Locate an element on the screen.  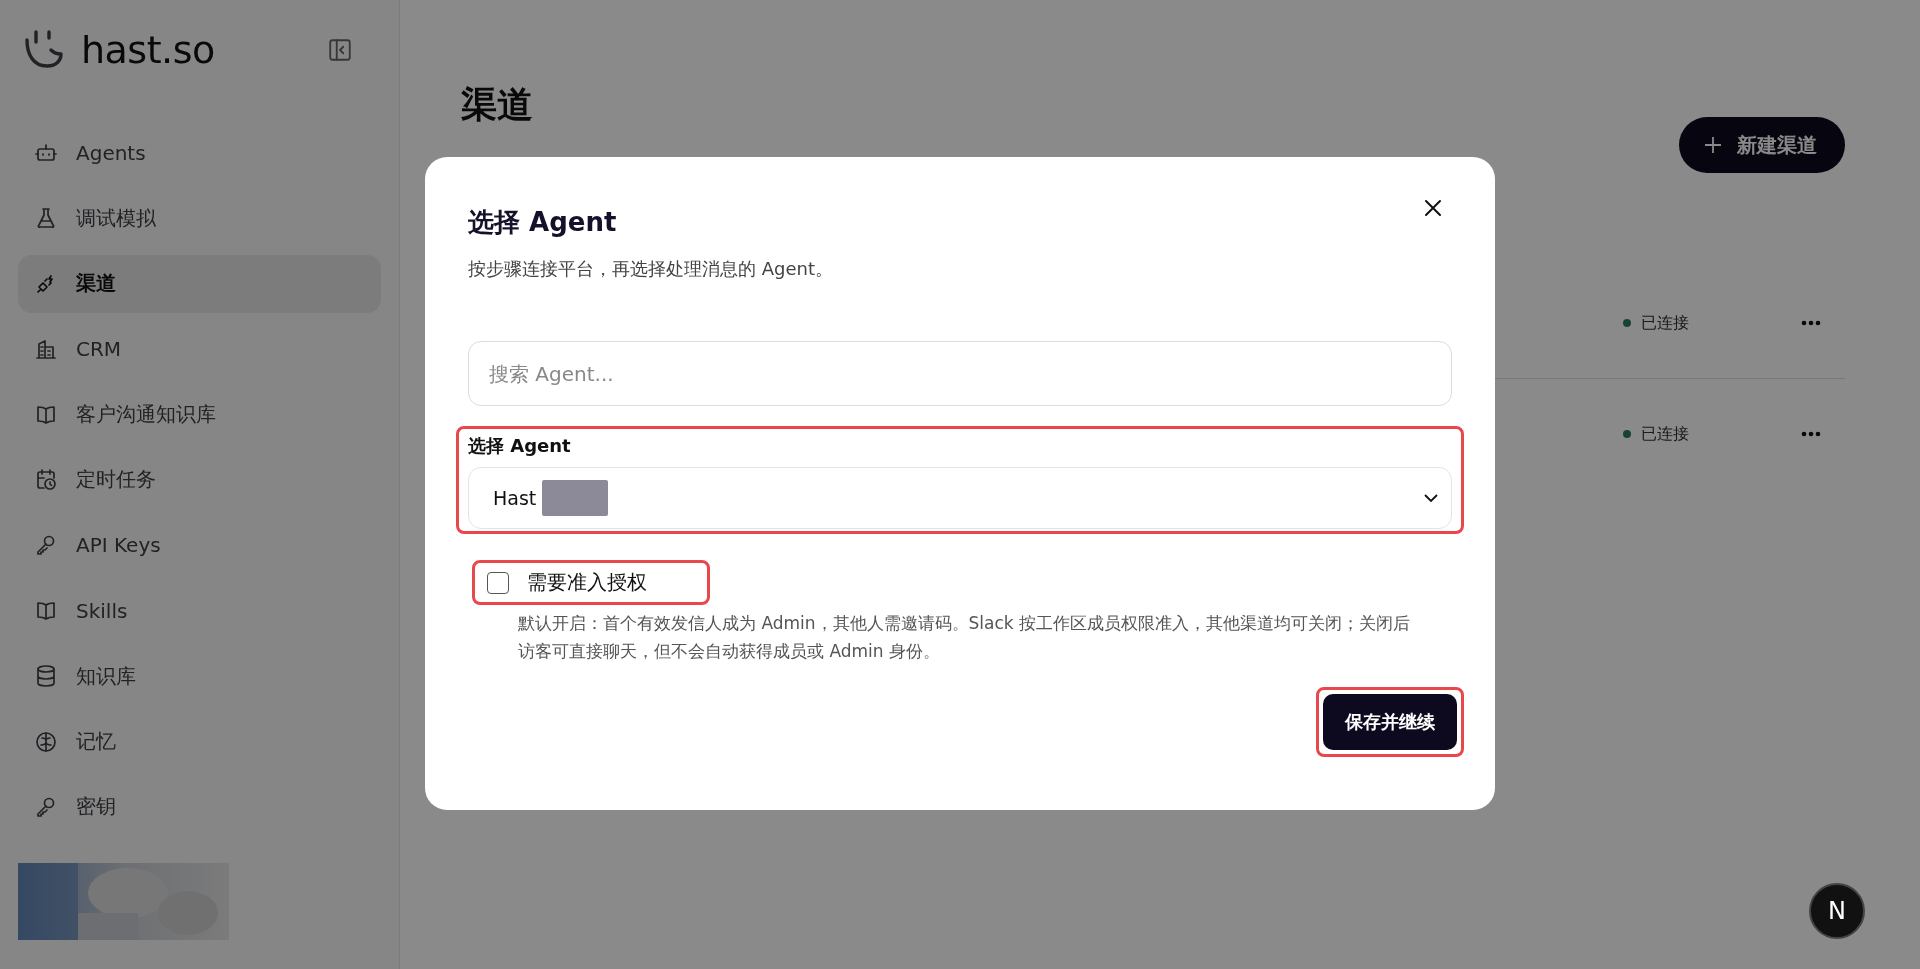
sidebar-toggle-icon is located at coordinates (340, 50).